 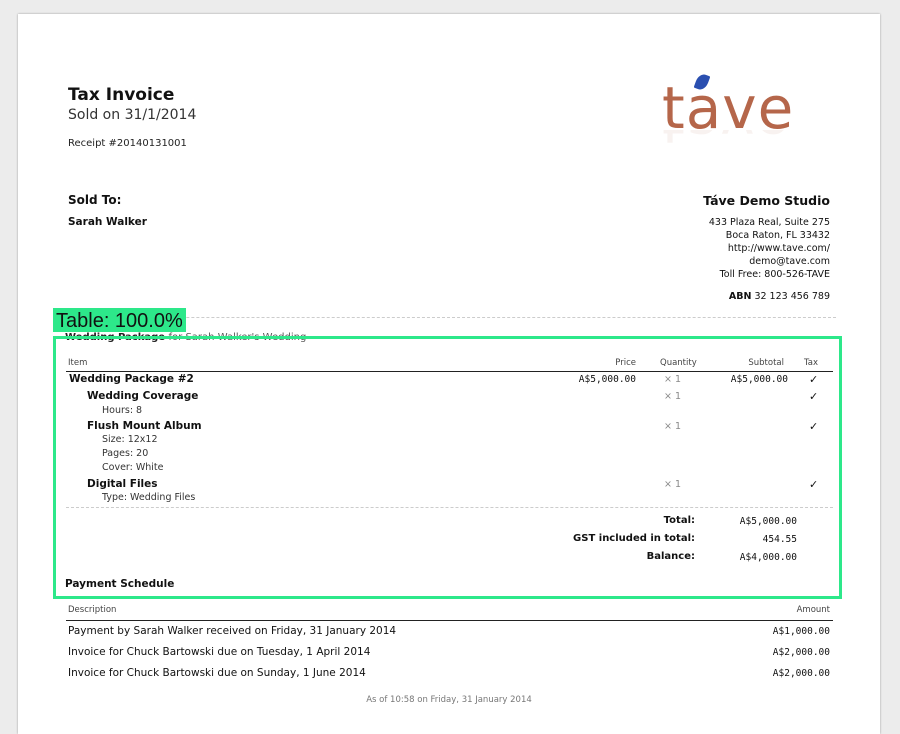 What do you see at coordinates (132, 115) in the screenshot?
I see `sold-on-date: Sold on 31/1/2014` at bounding box center [132, 115].